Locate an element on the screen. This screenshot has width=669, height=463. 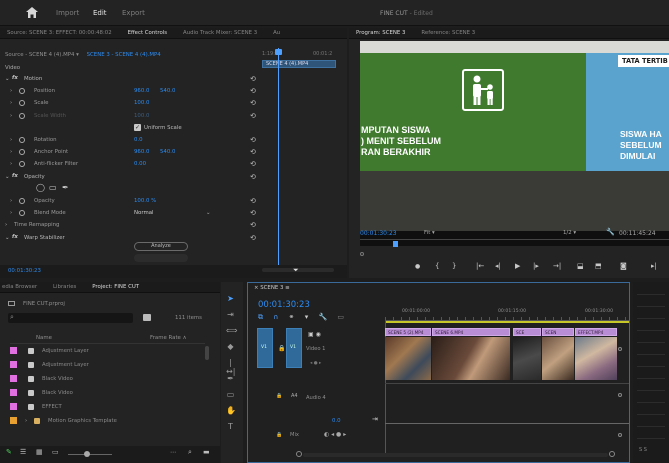
column-name: Name is located at coordinates (44, 338).